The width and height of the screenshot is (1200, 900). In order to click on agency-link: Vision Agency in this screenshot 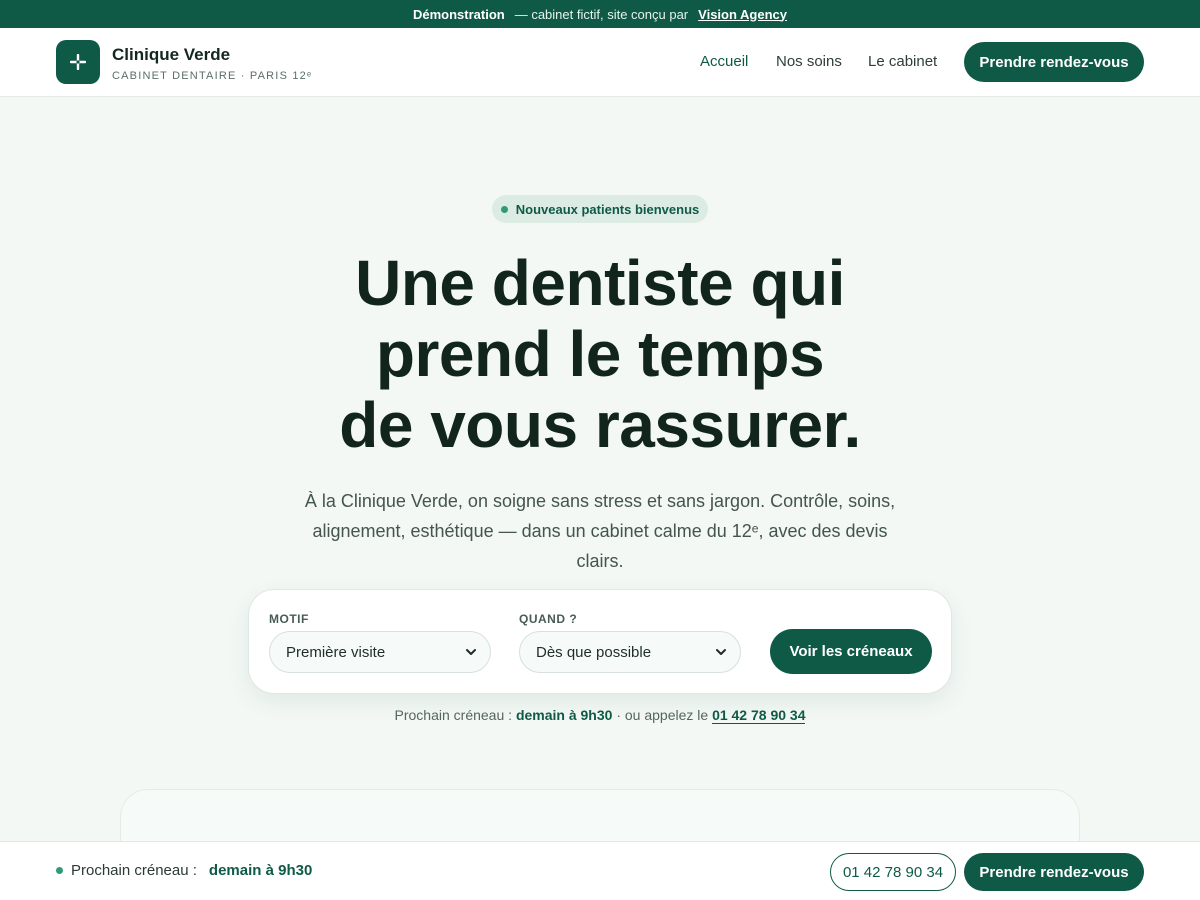, I will do `click(742, 14)`.